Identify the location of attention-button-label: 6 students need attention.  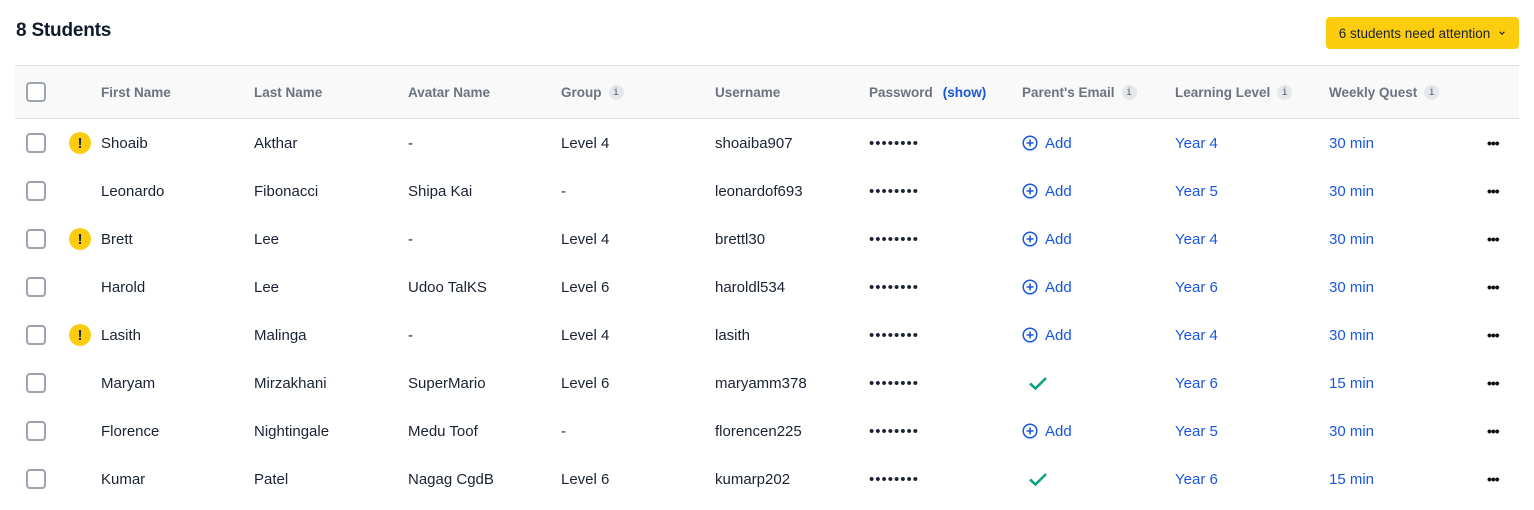
(1414, 33).